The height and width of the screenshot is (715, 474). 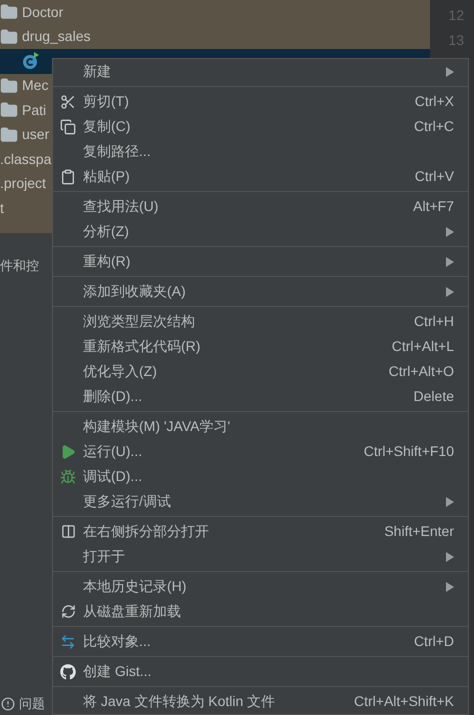 I want to click on shortcut-label: Ctrl+Alt+O, so click(x=421, y=371).